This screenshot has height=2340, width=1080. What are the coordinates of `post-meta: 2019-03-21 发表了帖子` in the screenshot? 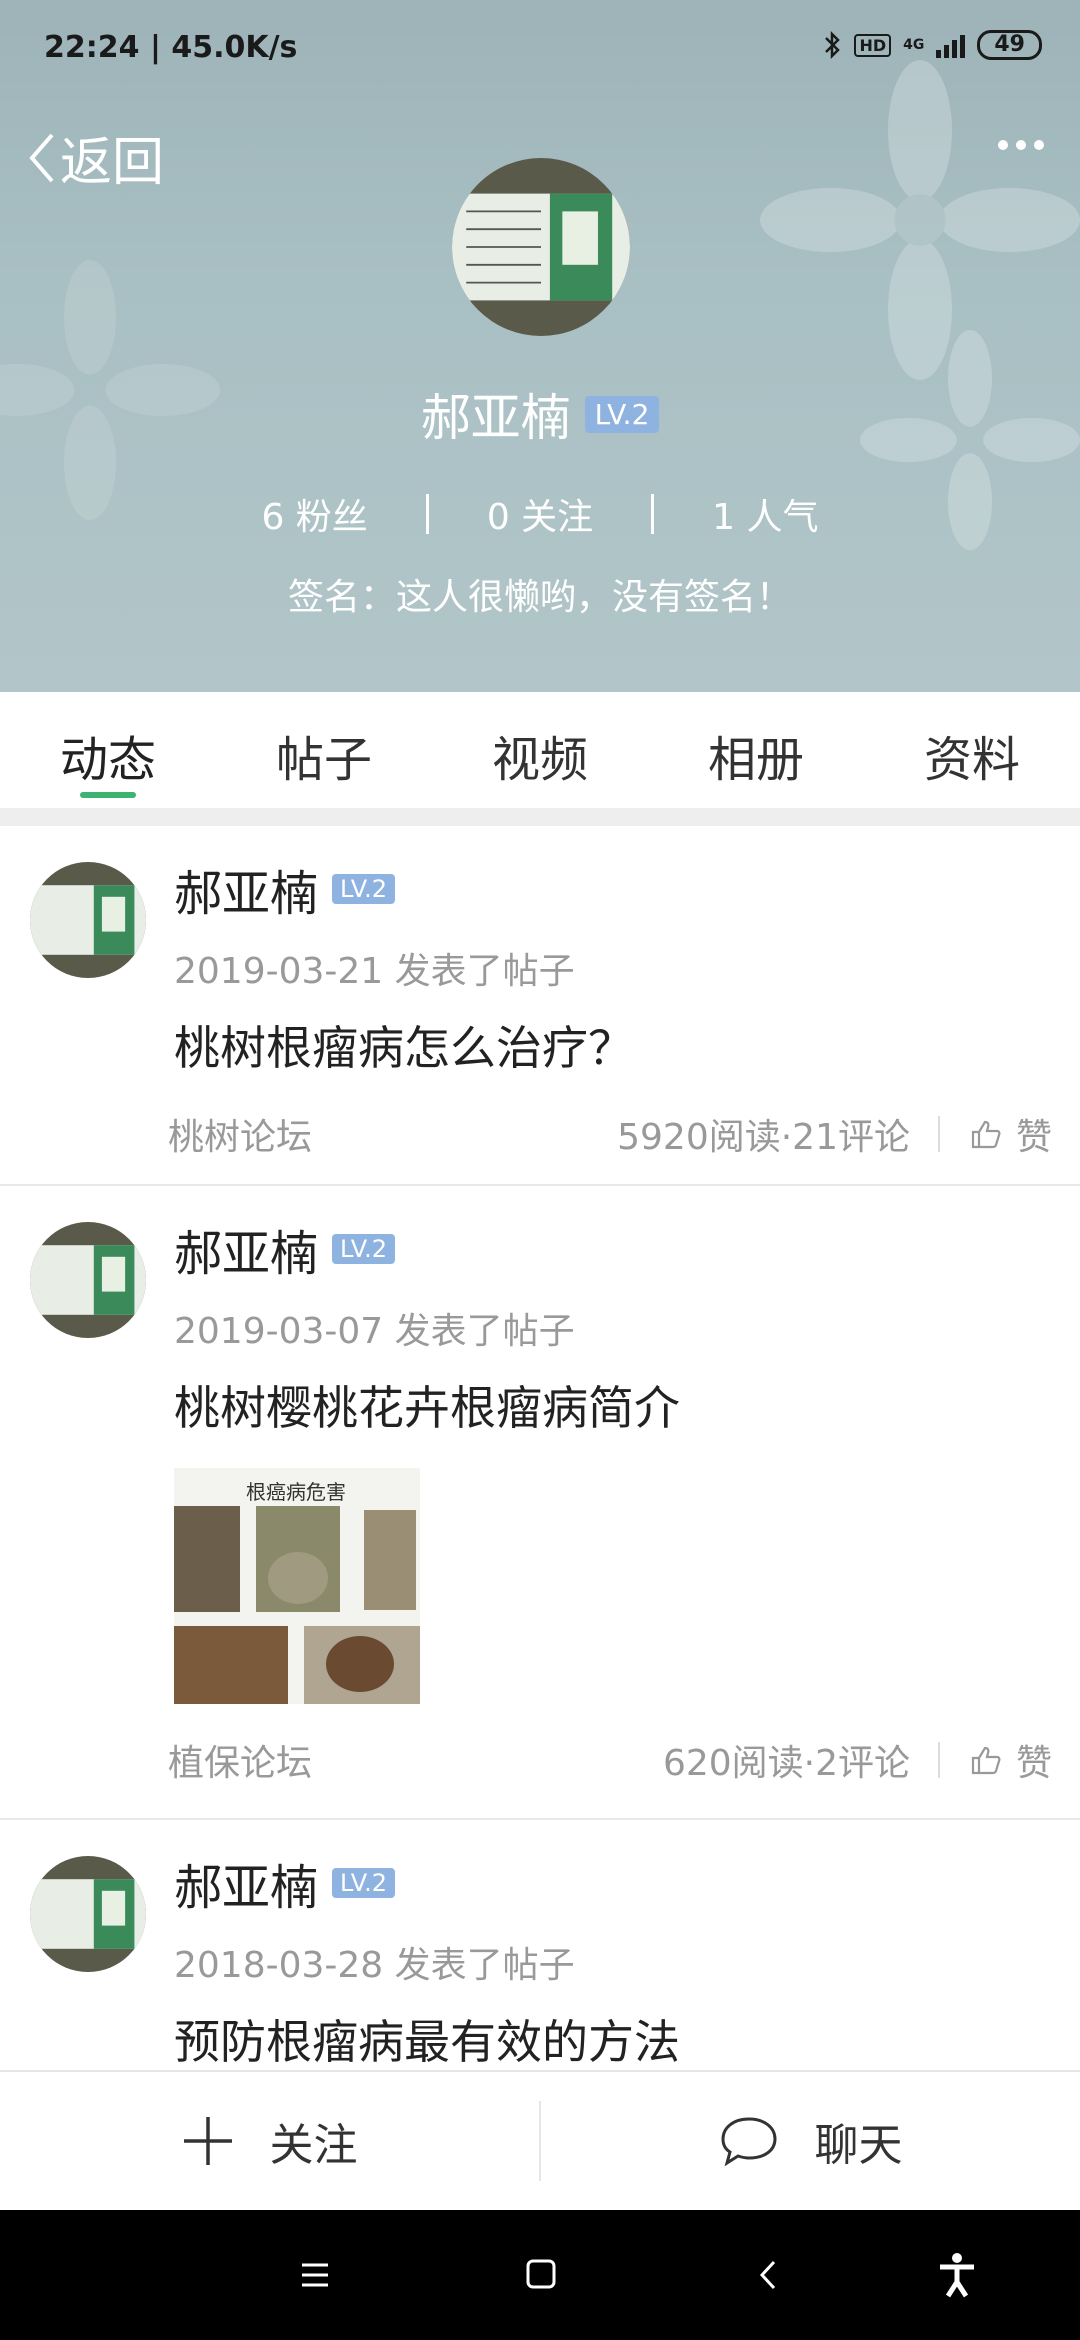 It's located at (374, 971).